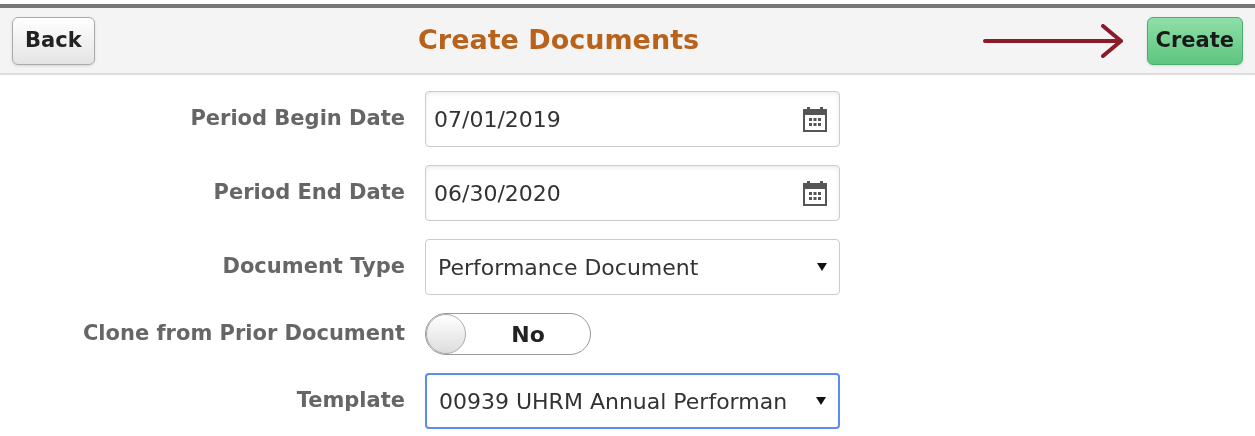 The height and width of the screenshot is (436, 1255). What do you see at coordinates (632, 119) in the screenshot?
I see `date-field: 07/01/2019` at bounding box center [632, 119].